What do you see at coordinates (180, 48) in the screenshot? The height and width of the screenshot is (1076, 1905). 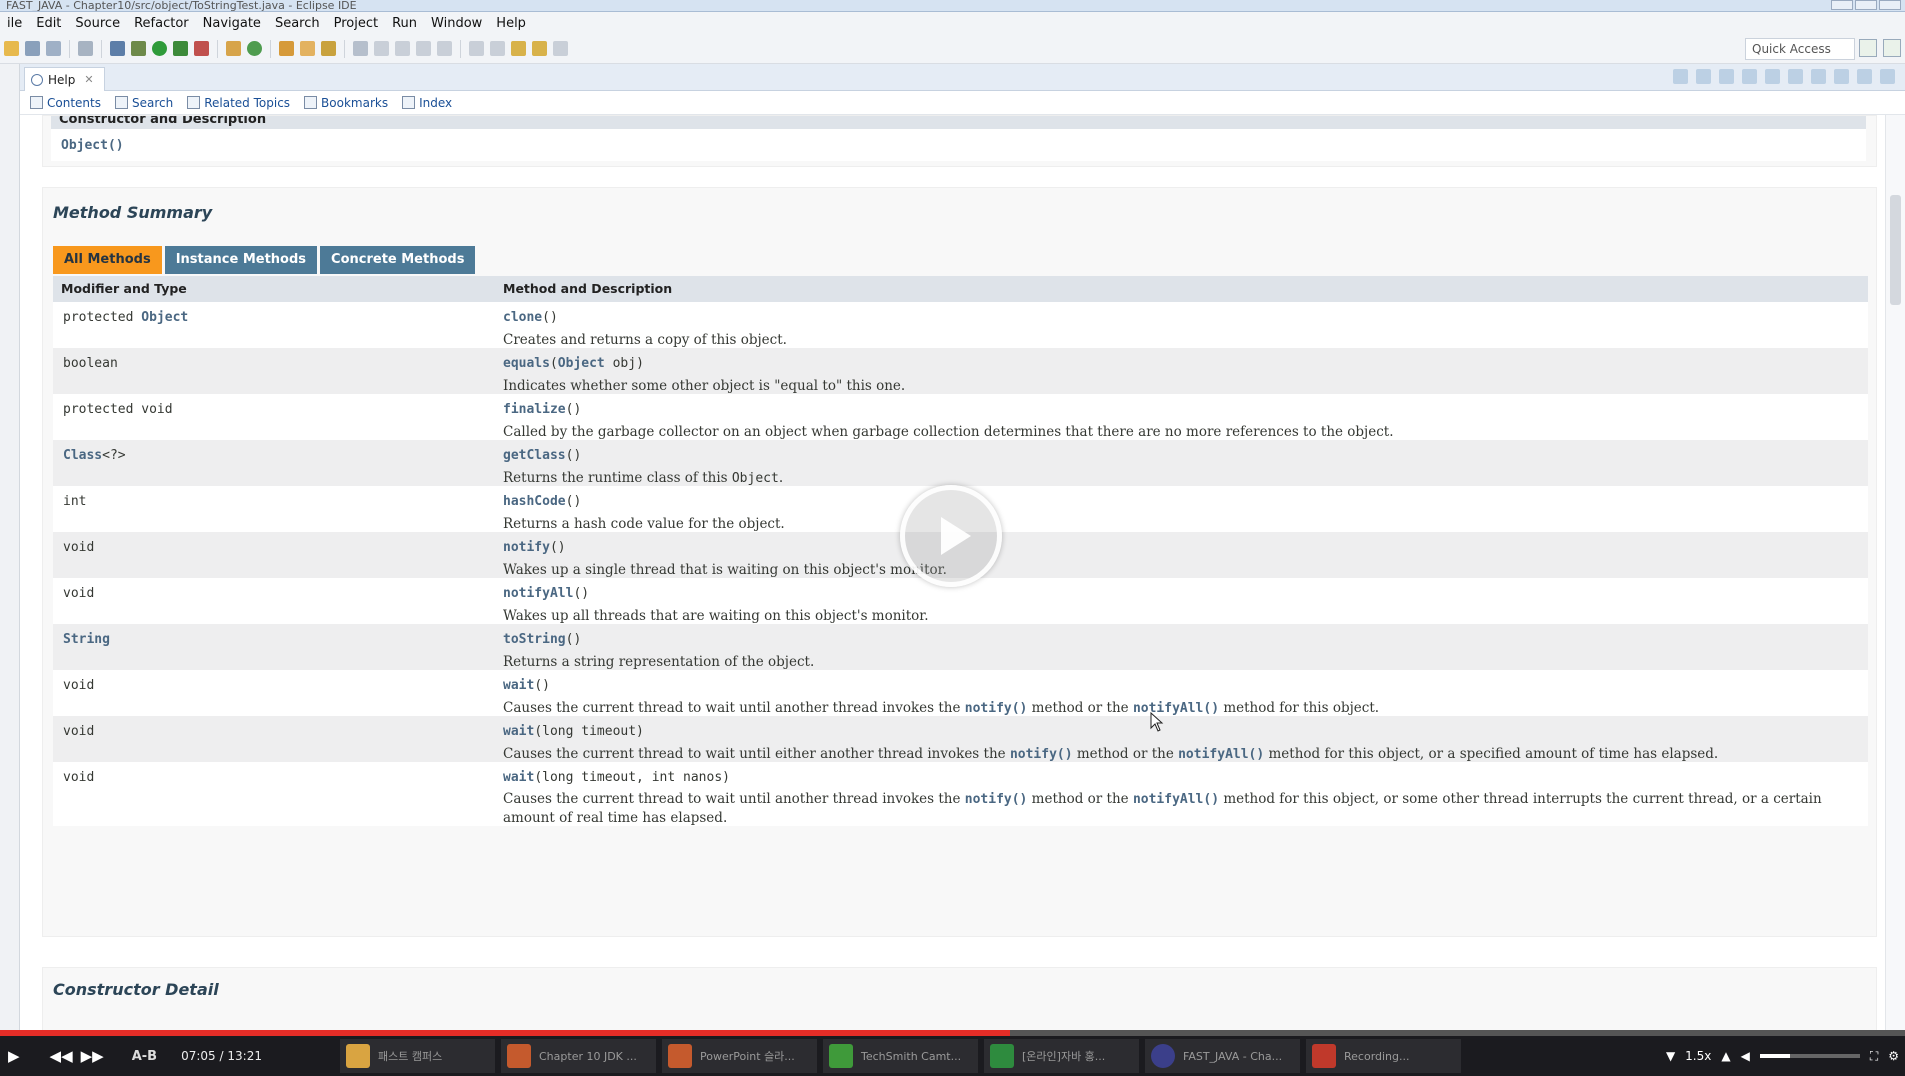 I see `coverage-icon` at bounding box center [180, 48].